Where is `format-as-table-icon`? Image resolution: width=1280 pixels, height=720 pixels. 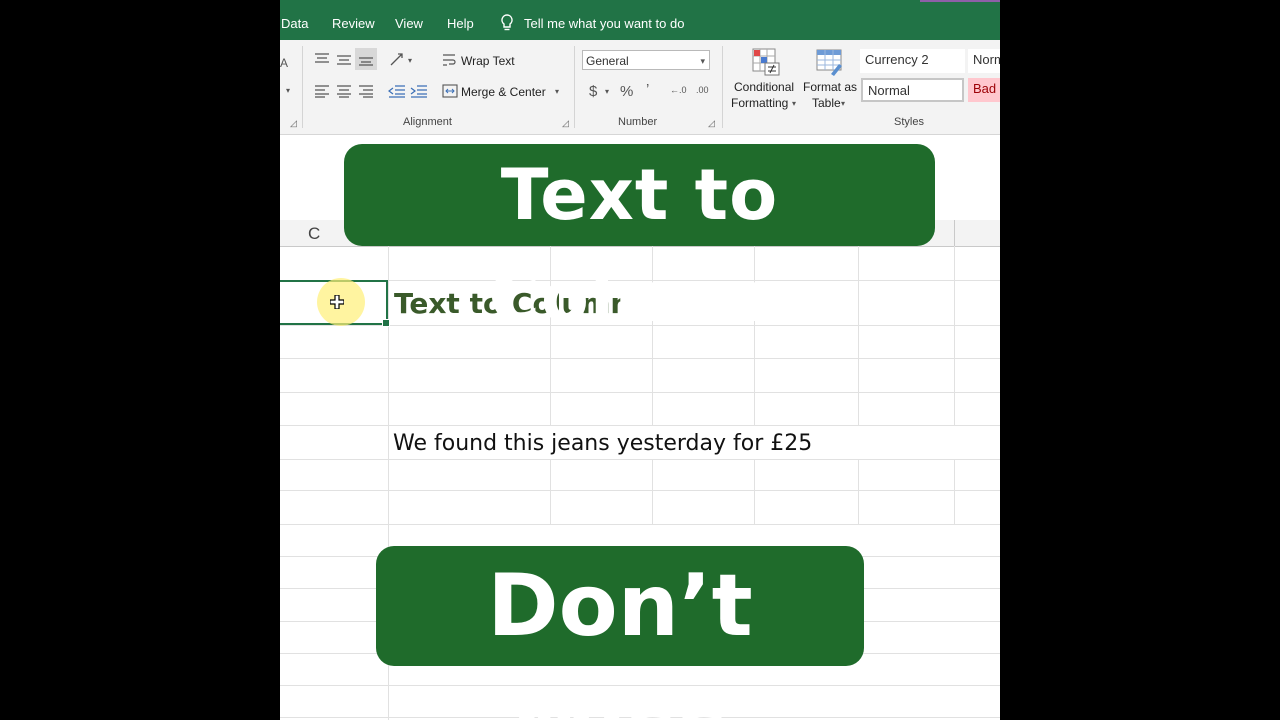 format-as-table-icon is located at coordinates (829, 62).